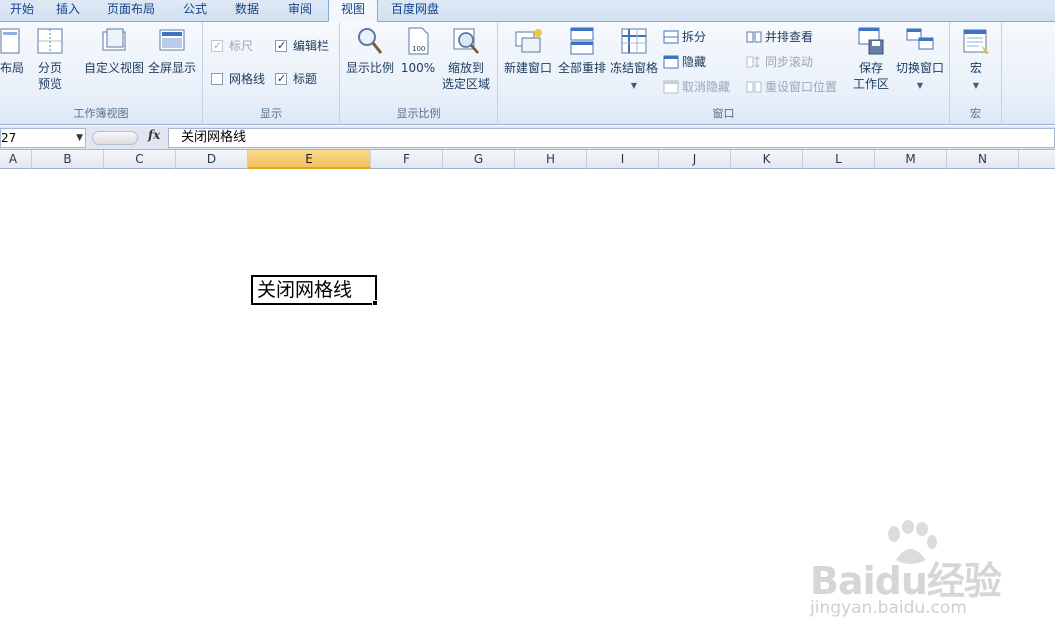  I want to click on column-header-l: L, so click(839, 159).